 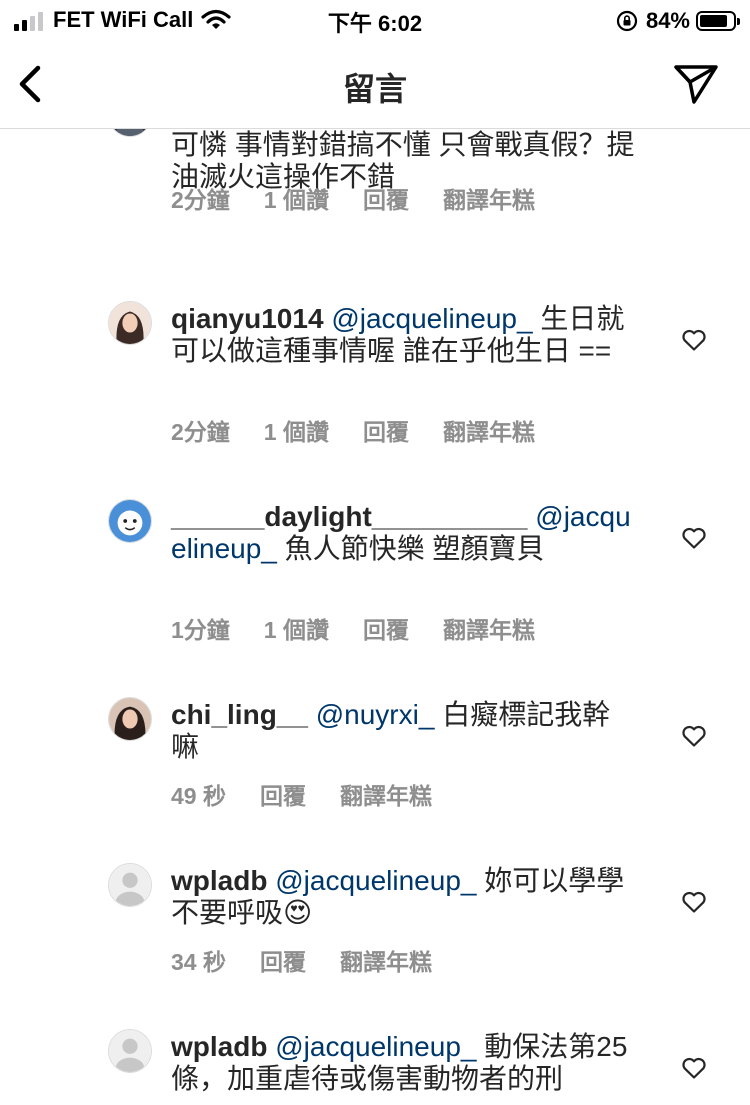 I want to click on status-bar: FET WiFi Call 下午 6:02 84%, so click(x=375, y=21).